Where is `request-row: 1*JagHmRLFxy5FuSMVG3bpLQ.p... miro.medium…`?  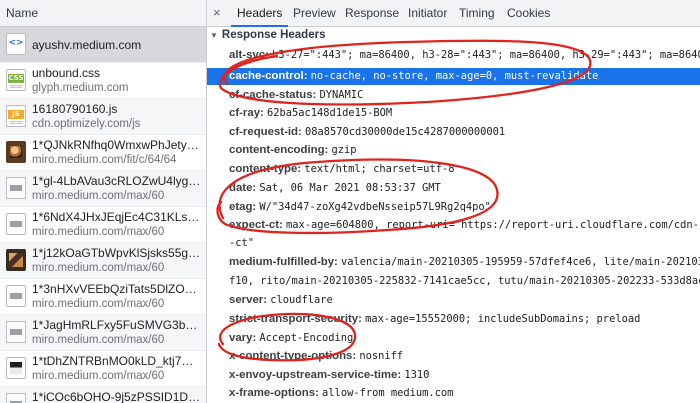
request-row: 1*JagHmRLFxy5FuSMVG3bpLQ.p... miro.medium… is located at coordinates (103, 333).